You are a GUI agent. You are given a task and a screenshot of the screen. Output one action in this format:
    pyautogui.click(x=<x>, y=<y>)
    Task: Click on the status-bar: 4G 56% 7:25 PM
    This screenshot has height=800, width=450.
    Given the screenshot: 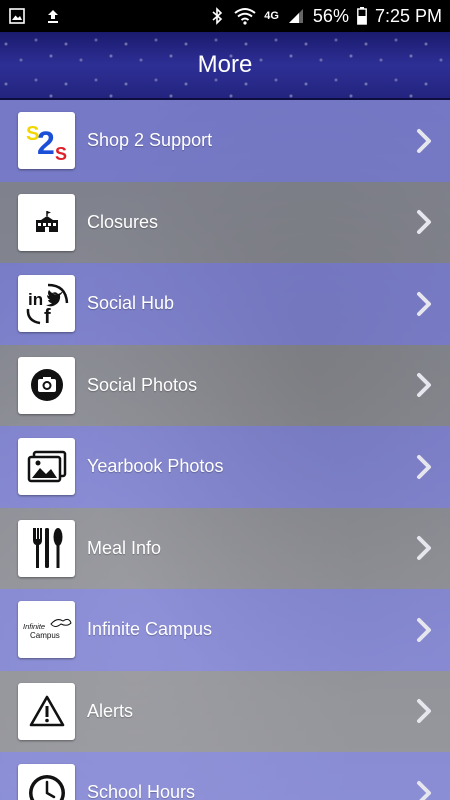 What is the action you would take?
    pyautogui.click(x=225, y=16)
    